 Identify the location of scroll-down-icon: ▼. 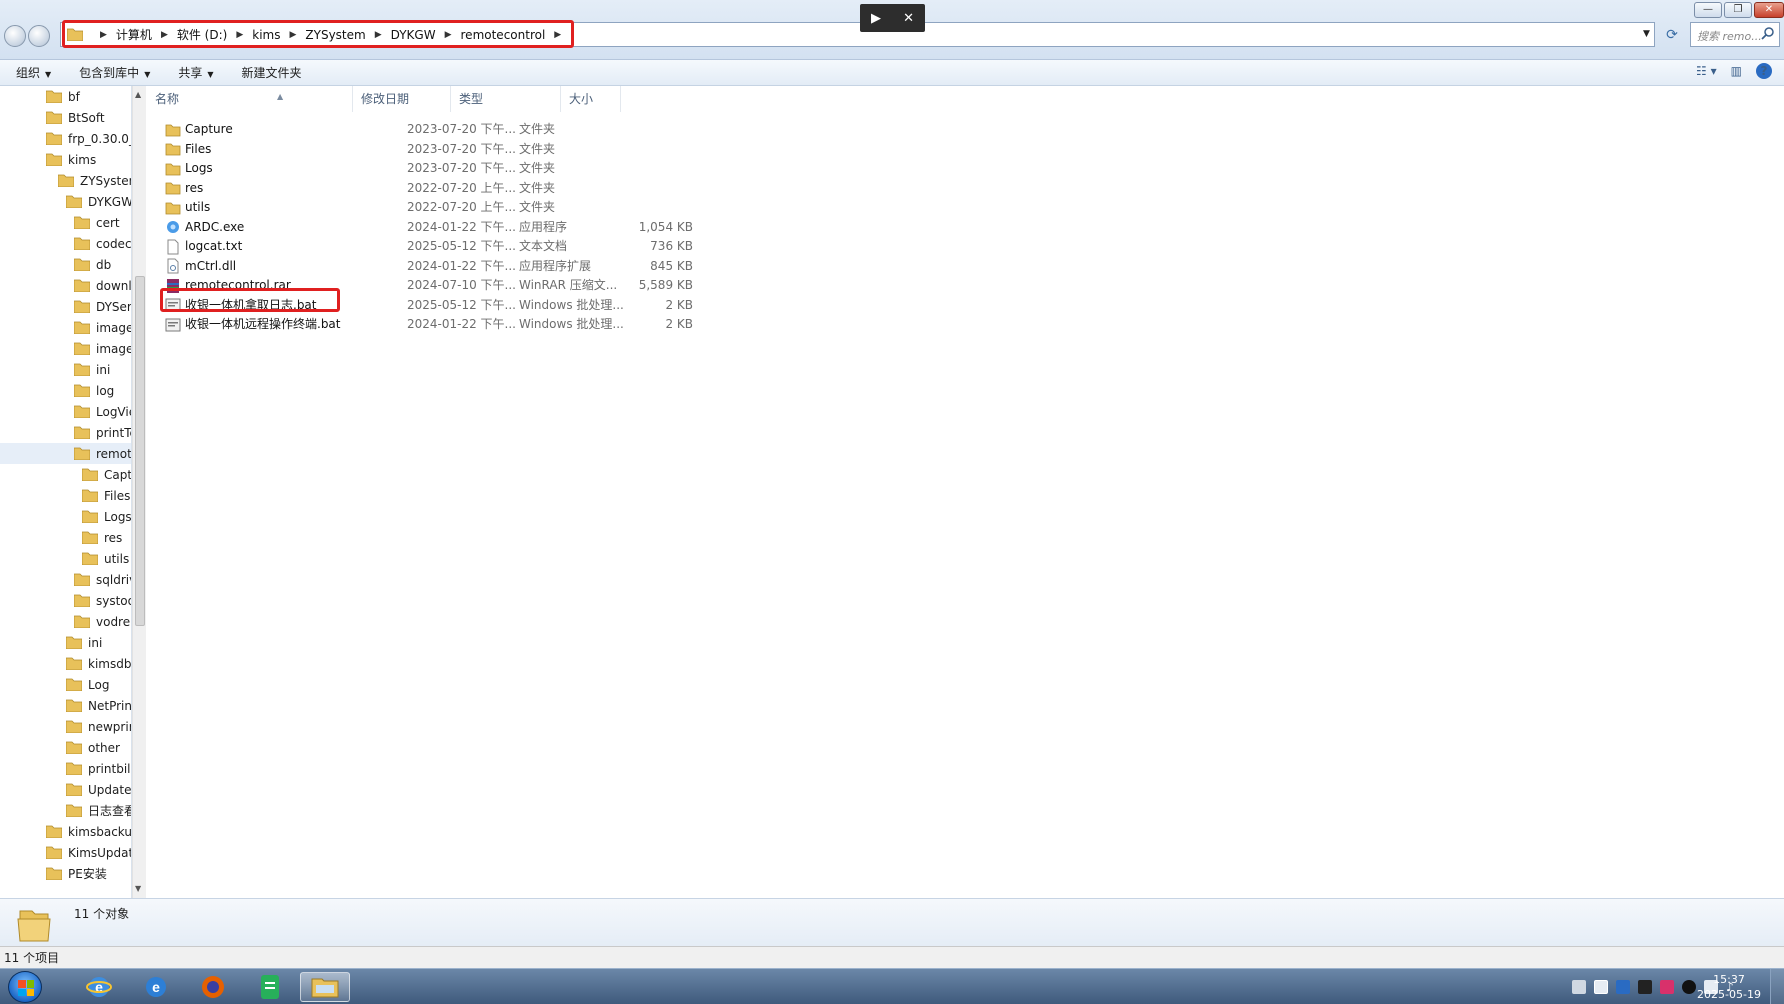
(138, 888).